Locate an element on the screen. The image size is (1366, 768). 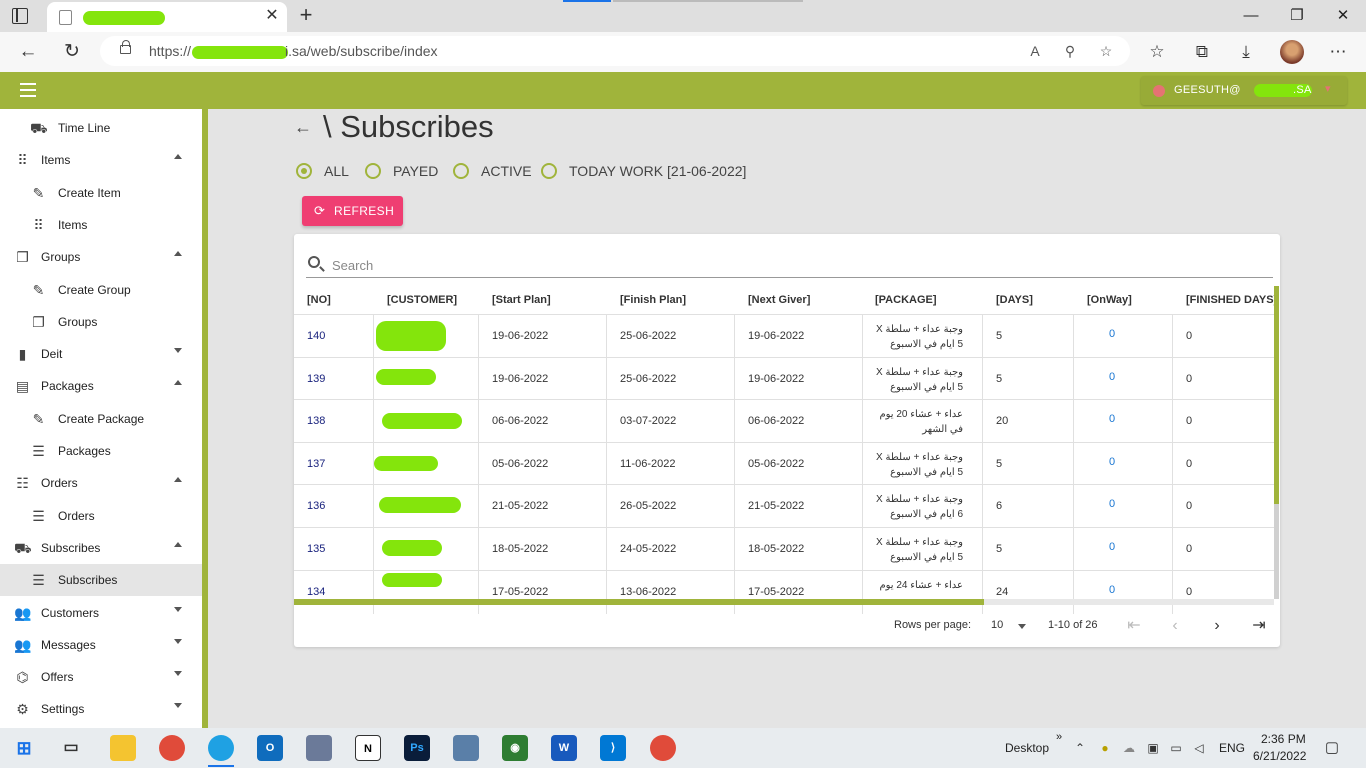
column-header: [OnWay] is located at coordinates (1109, 300).